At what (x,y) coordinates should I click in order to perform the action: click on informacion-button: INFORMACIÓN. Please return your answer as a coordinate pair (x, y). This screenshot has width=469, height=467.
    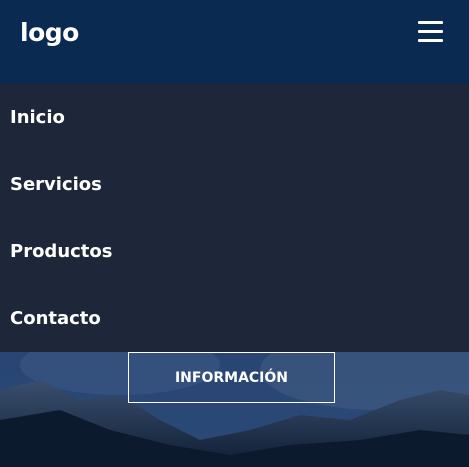
    Looking at the image, I should click on (231, 377).